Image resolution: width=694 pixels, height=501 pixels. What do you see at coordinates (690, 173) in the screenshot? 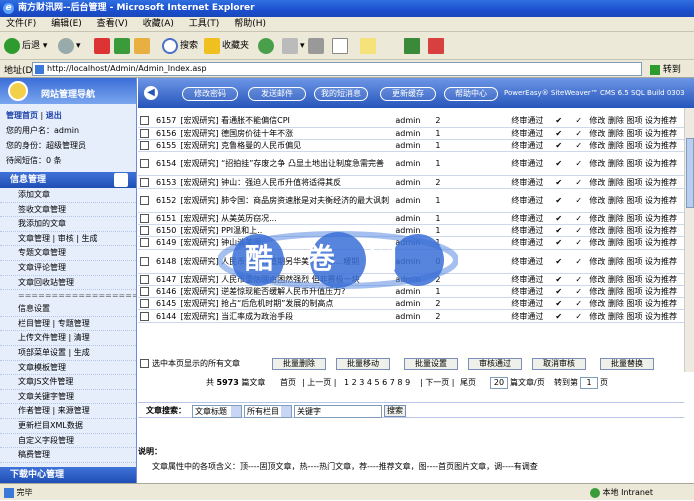
I see `scroll-thumb` at bounding box center [690, 173].